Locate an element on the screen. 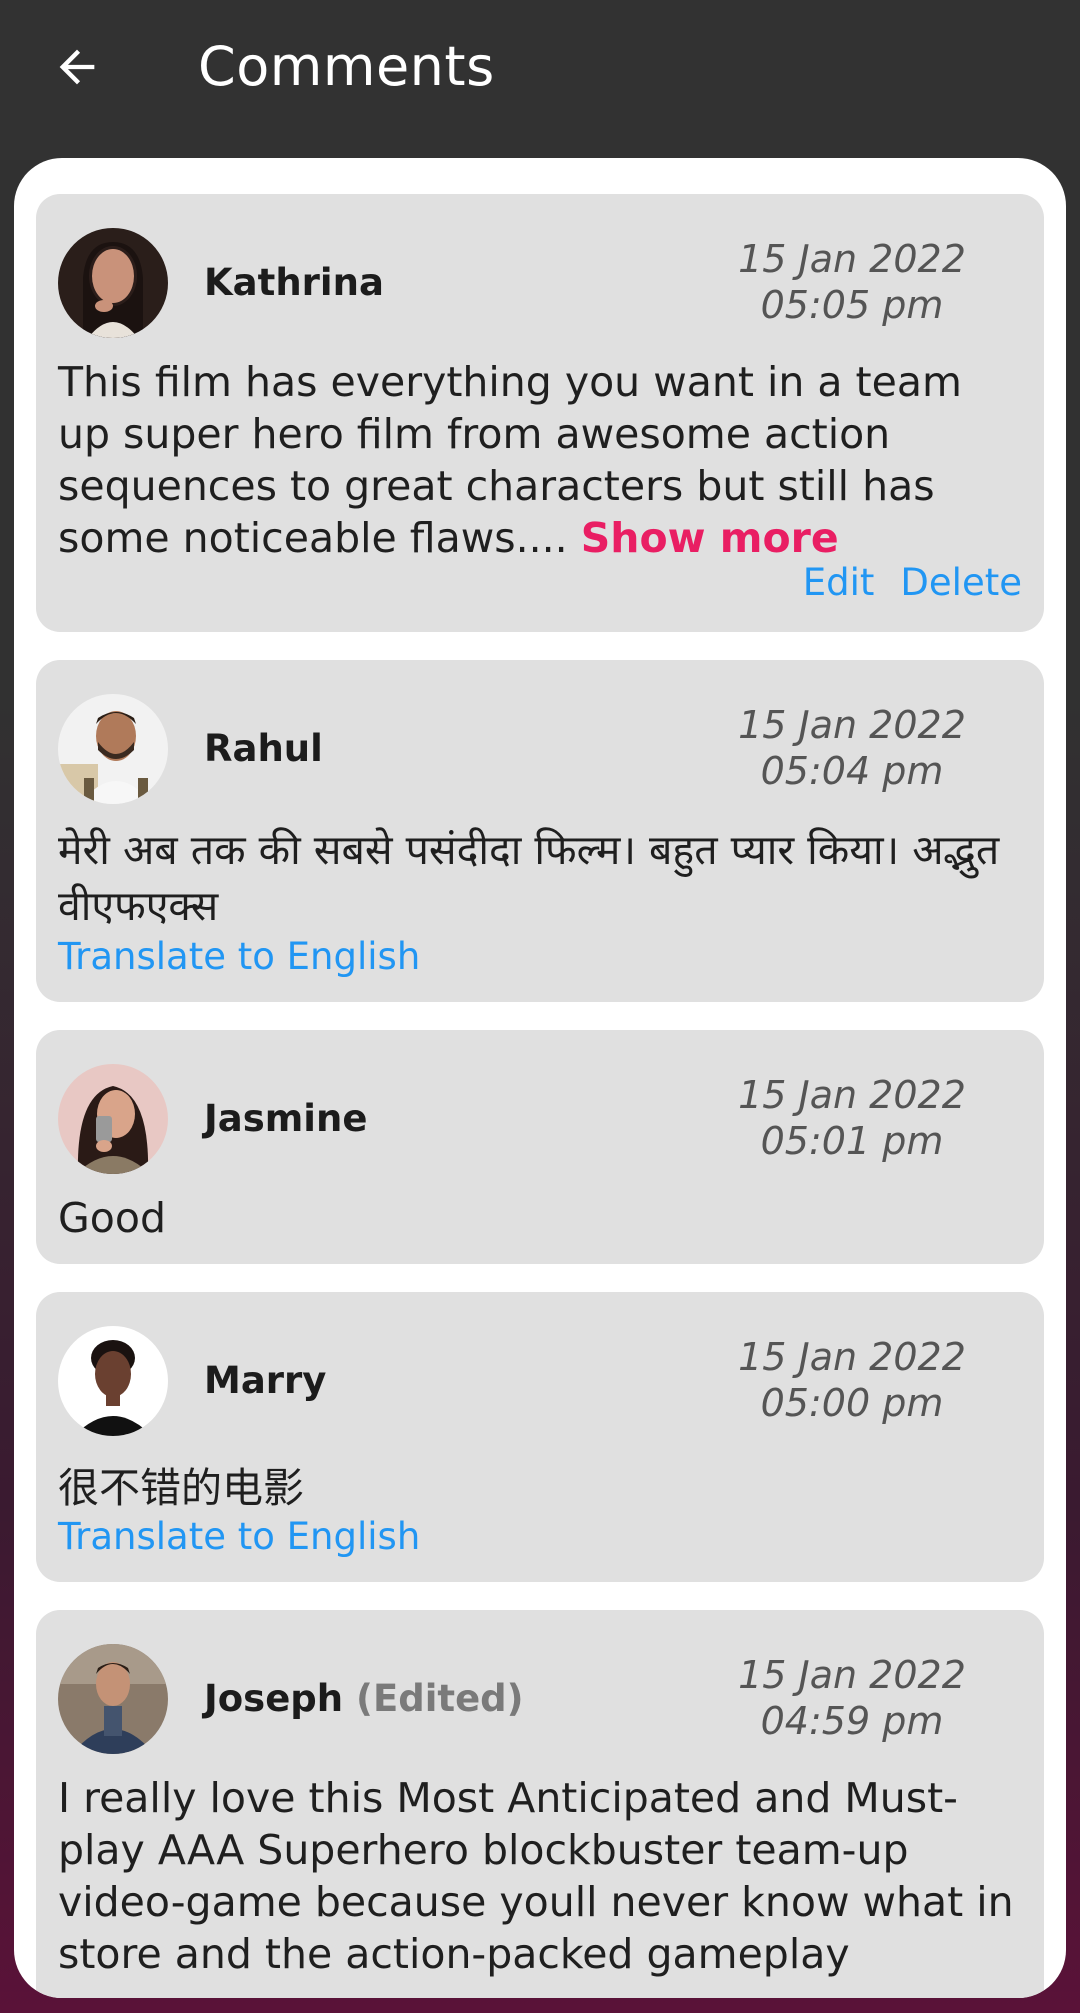 The image size is (1080, 2013). app-bar: Comments is located at coordinates (540, 80).